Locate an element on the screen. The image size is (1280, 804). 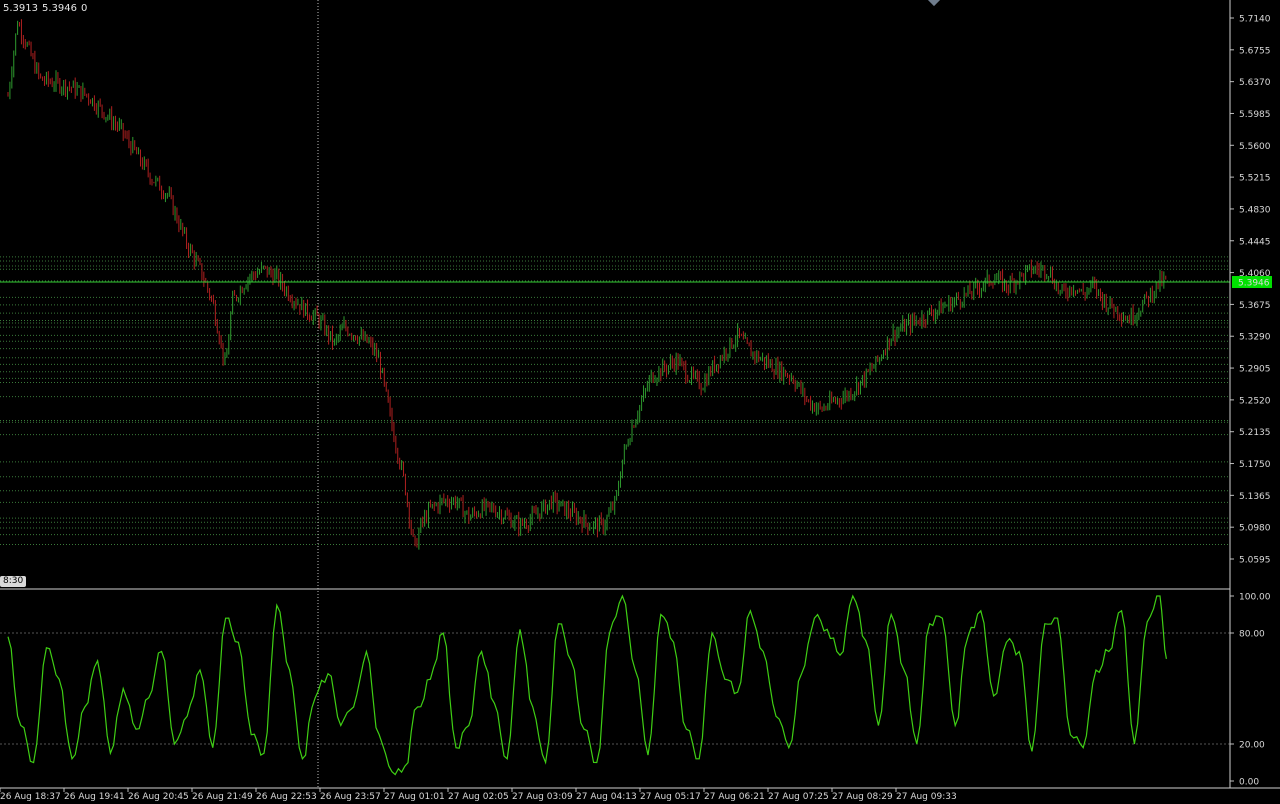
time-tick-label: 27 Aug 09:33 is located at coordinates (926, 797).